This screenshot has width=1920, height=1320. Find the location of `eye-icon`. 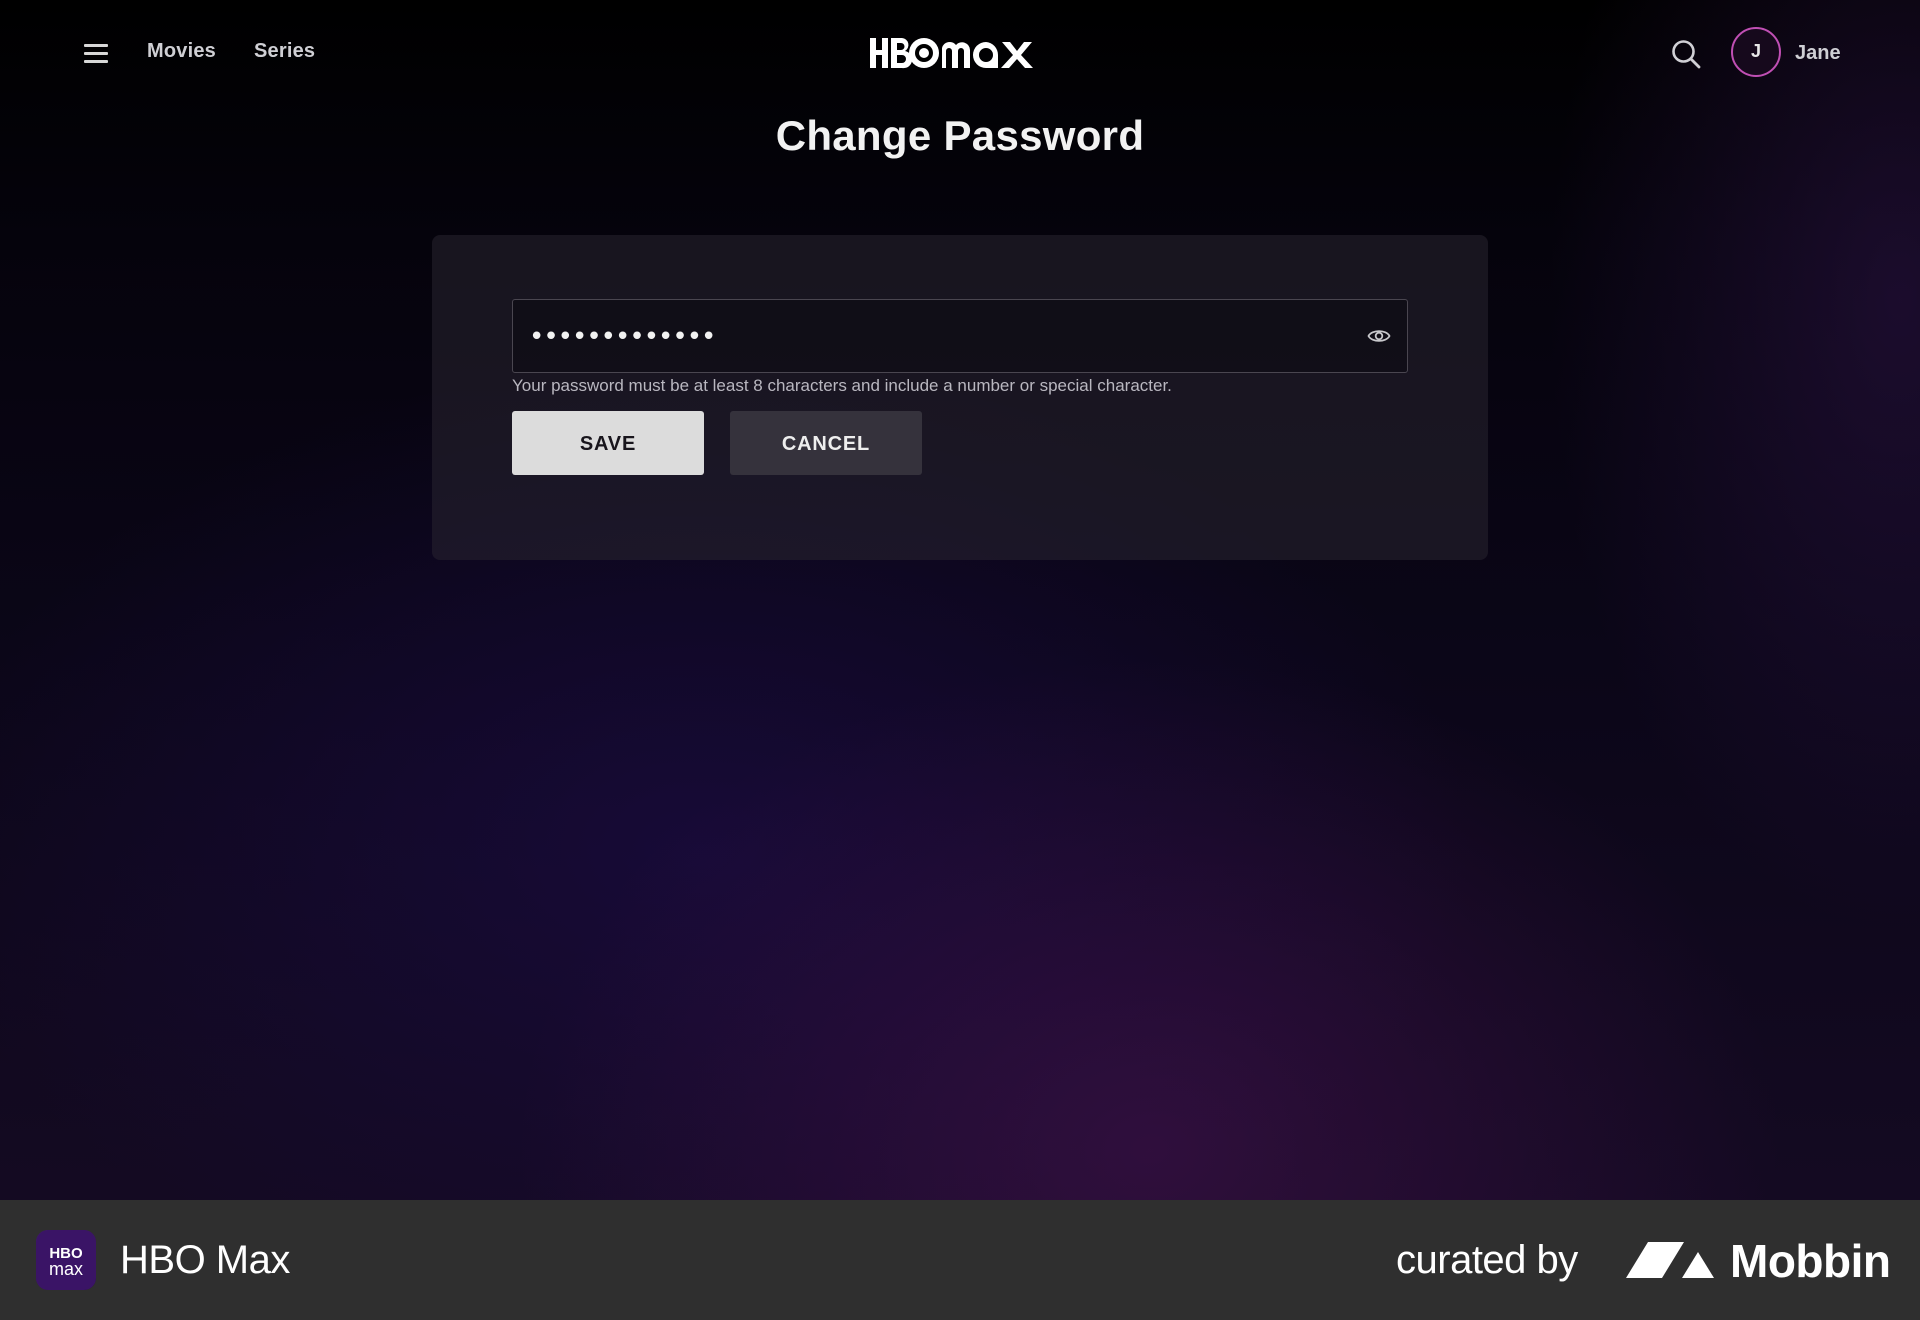

eye-icon is located at coordinates (1379, 336).